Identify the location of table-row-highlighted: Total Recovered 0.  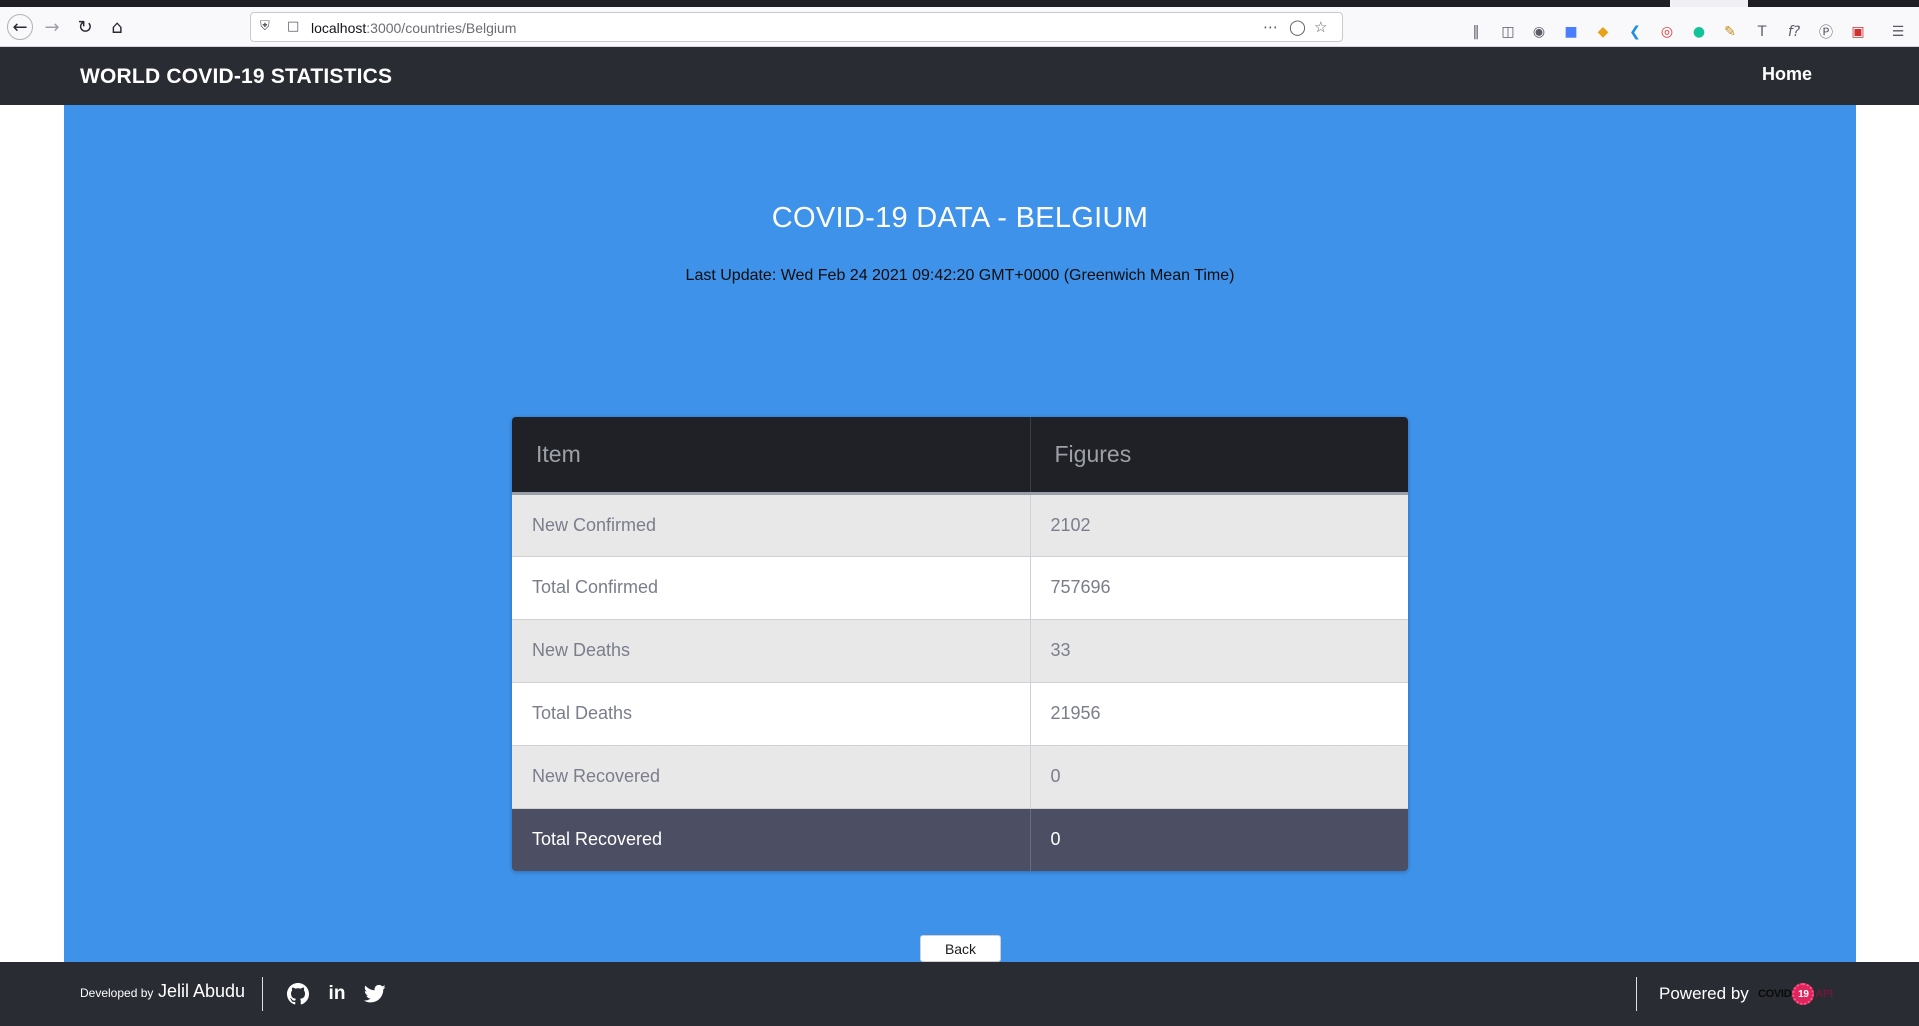
(960, 839).